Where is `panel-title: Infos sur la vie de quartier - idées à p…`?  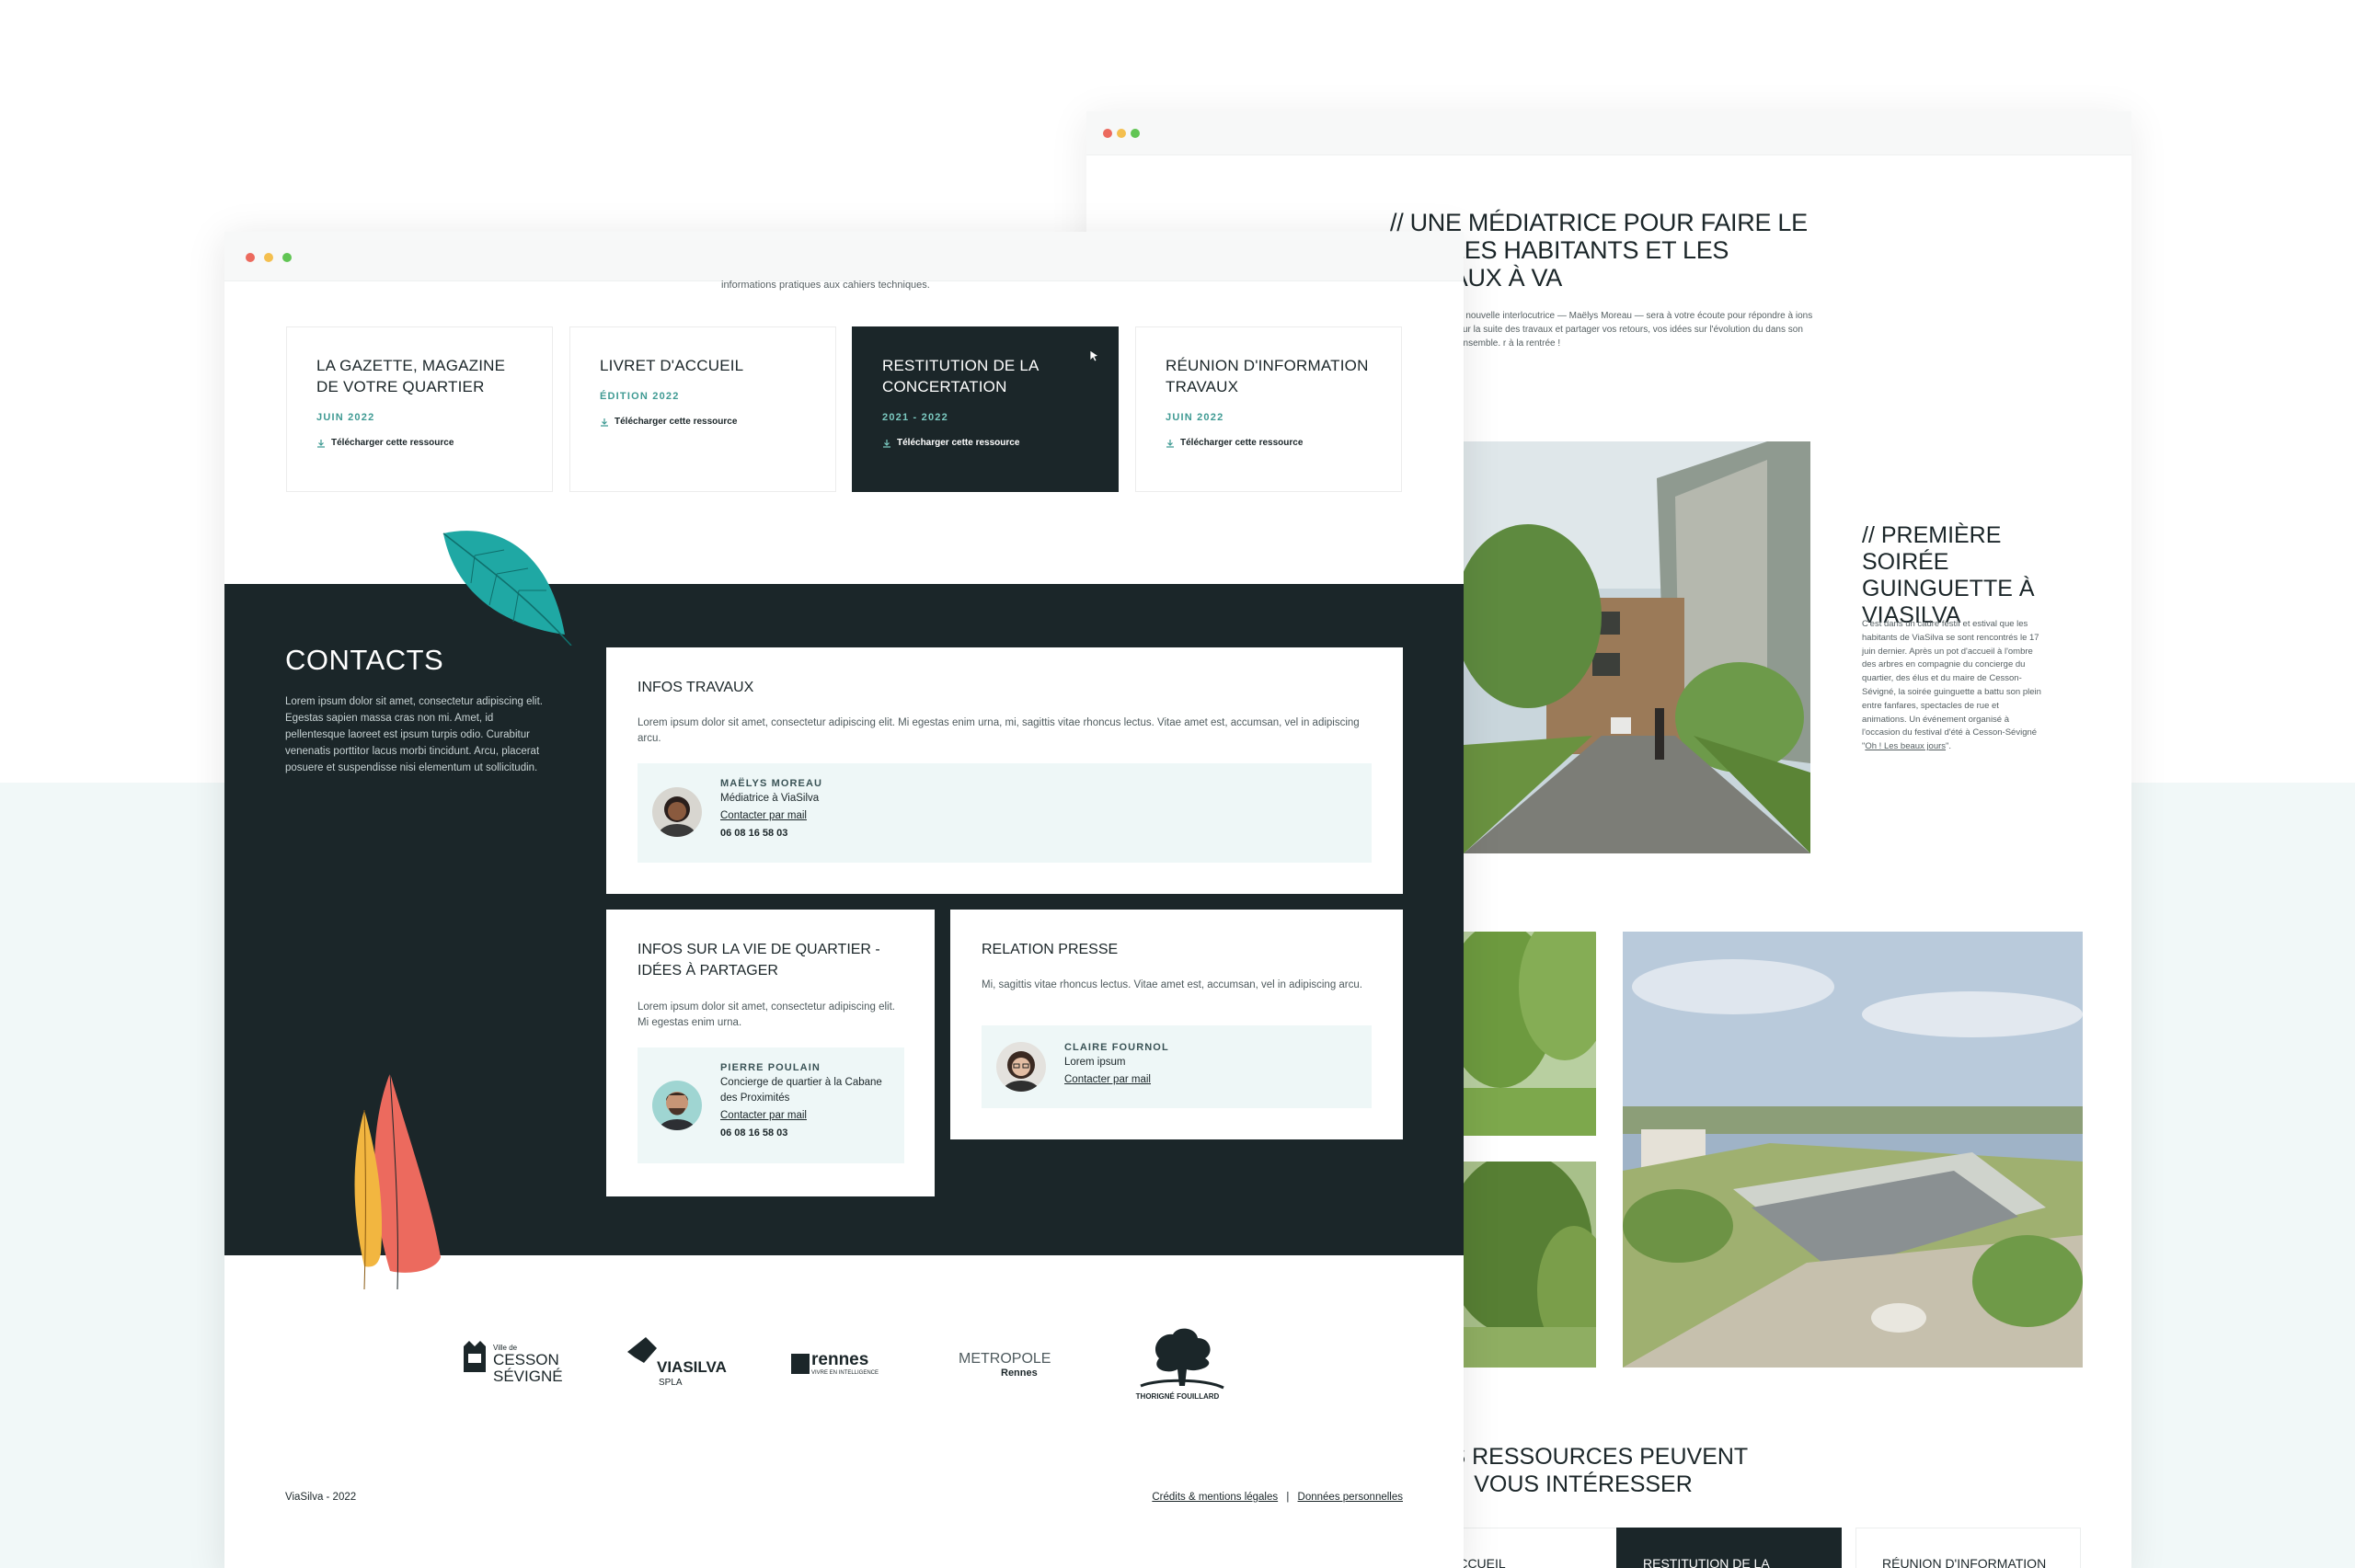
panel-title: Infos sur la vie de quartier - idées à p… is located at coordinates (759, 960).